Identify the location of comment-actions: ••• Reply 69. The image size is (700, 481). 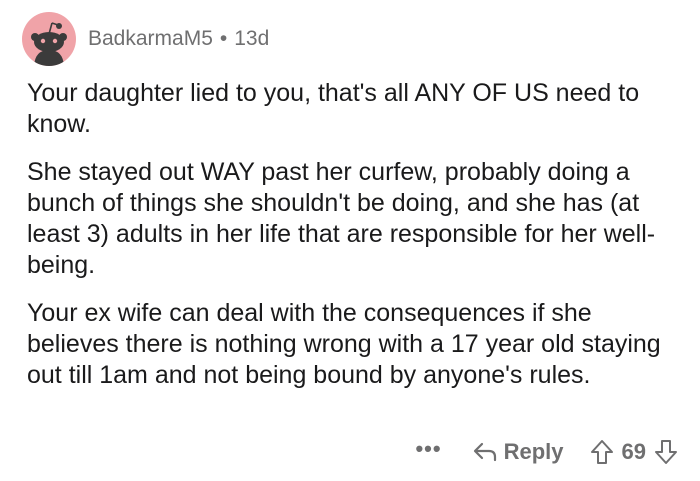
(546, 452).